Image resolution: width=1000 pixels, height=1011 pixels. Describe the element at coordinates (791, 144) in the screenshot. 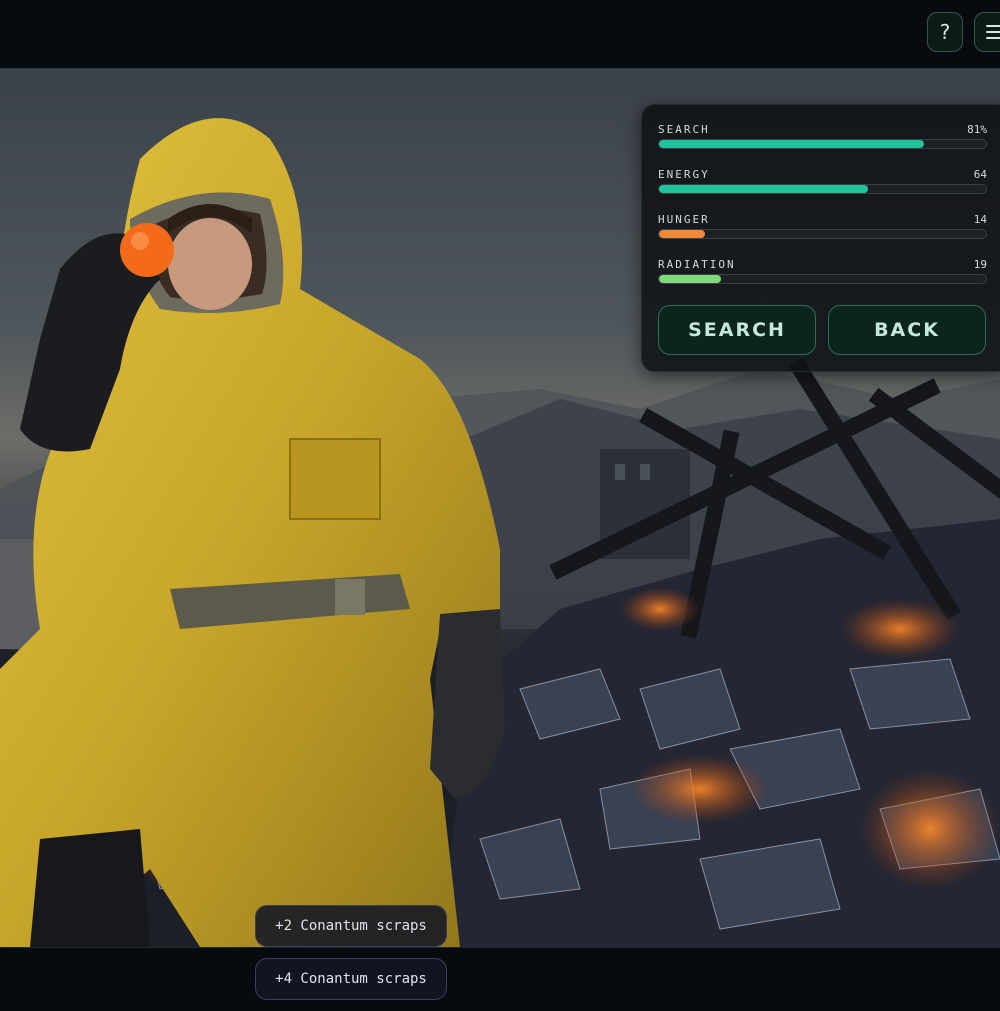

I see `search-progress-fill` at that location.